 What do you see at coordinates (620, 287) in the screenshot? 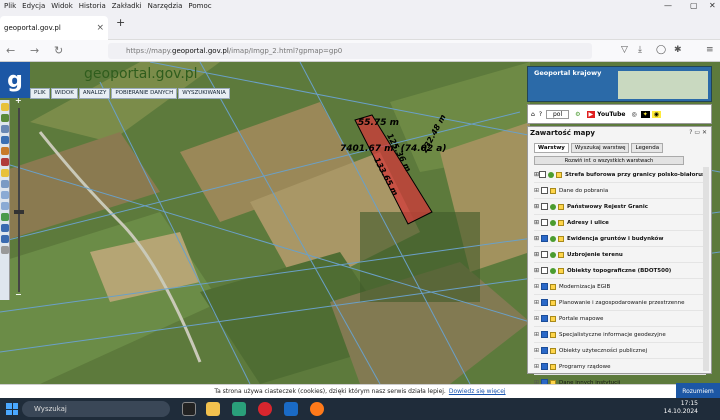
I see `layer-row: ⊞ Modernizacja EGIB` at bounding box center [620, 287].